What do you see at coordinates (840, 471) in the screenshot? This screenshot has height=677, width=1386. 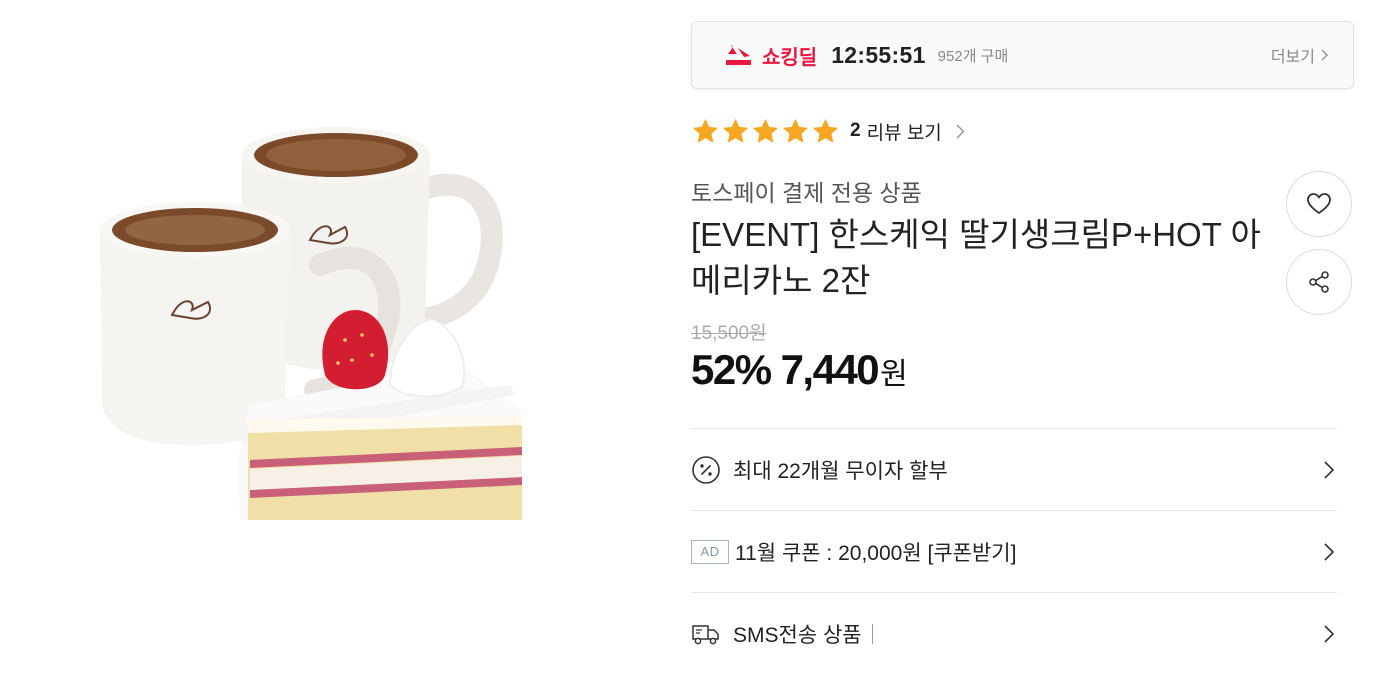 I see `installment-text: 최대 22개월 무이자 할부` at bounding box center [840, 471].